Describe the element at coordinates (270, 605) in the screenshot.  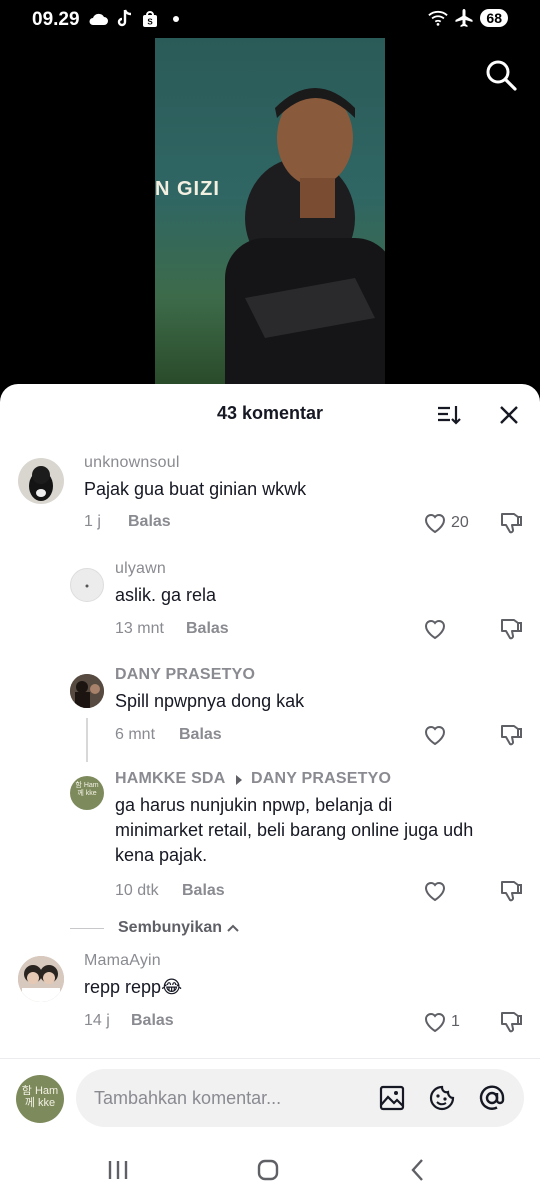
I see `reply-item: ulyawn aslik. ga rela 13 mnt Balas` at that location.